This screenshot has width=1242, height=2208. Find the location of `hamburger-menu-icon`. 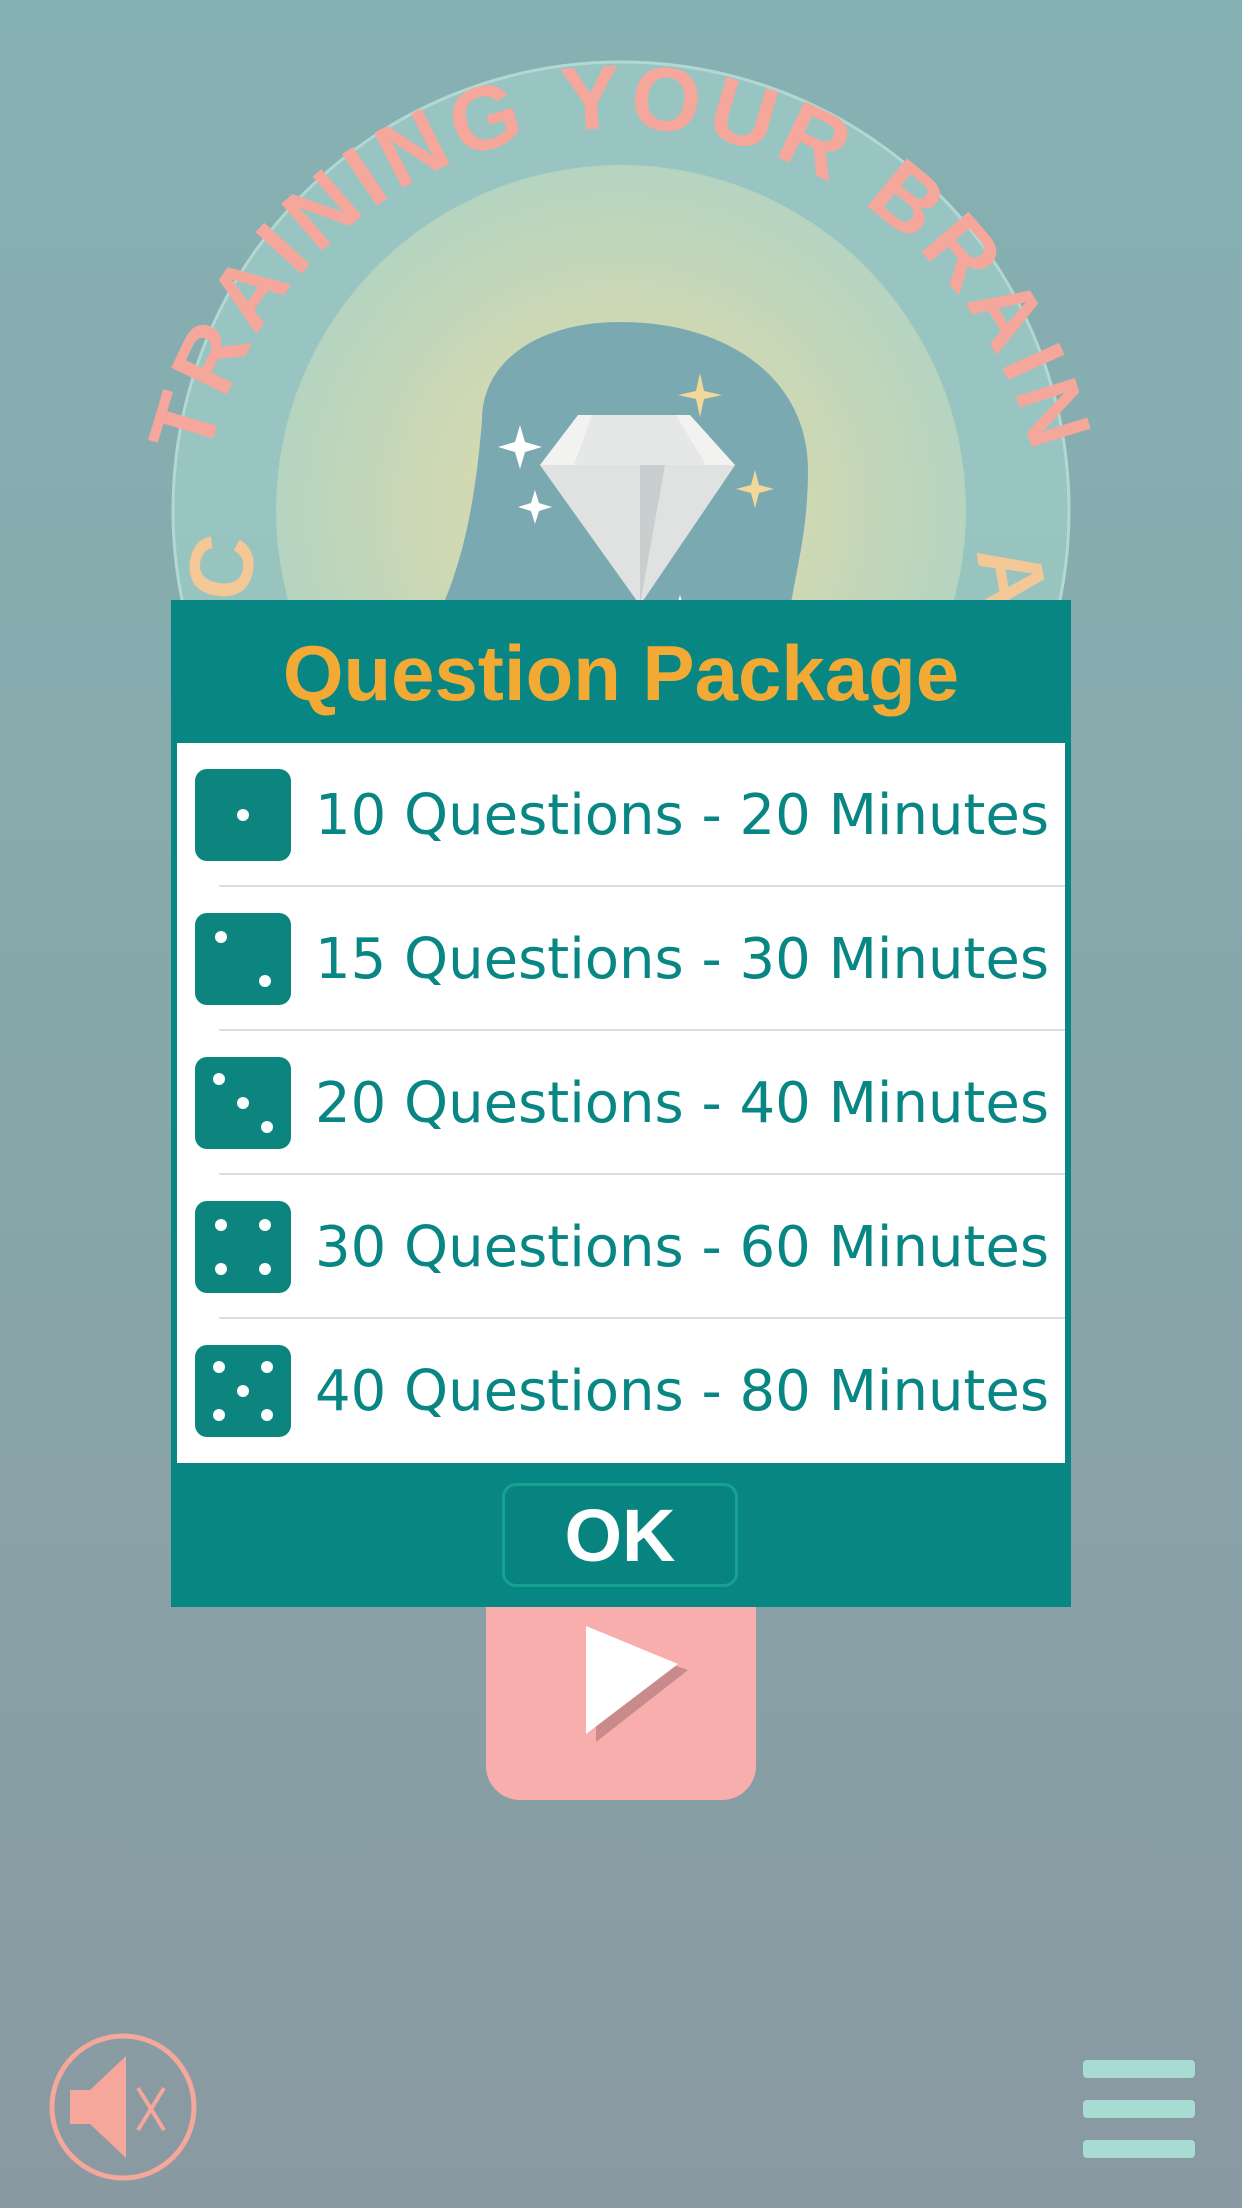

hamburger-menu-icon is located at coordinates (1139, 2110).